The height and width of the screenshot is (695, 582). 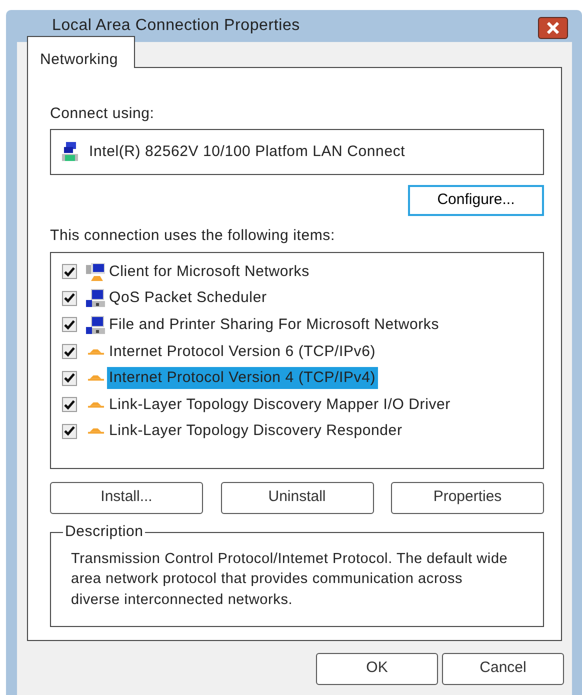 I want to click on description-text: Transmission Control Protocol/Intemet Protocol. The default wide area network protocol that provides communication across diverse interconnected networks., so click(x=290, y=580).